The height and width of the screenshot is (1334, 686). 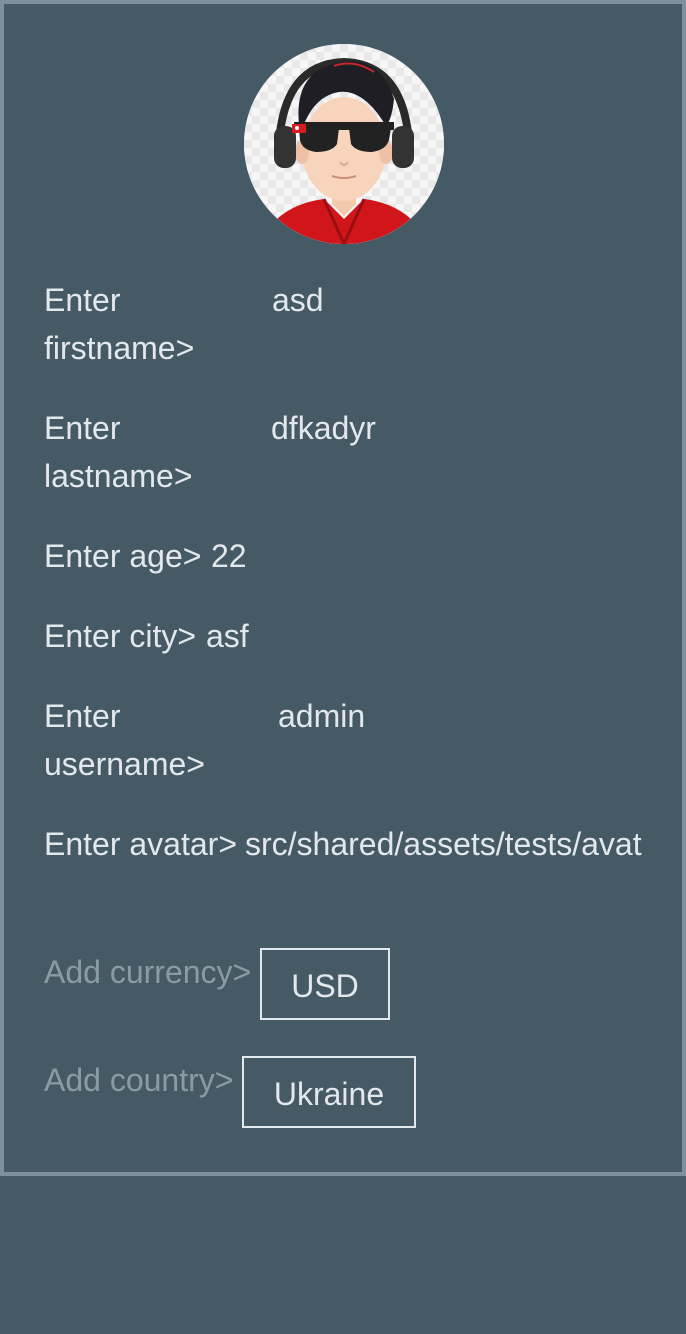 What do you see at coordinates (148, 972) in the screenshot?
I see `currency-label: Add currency>` at bounding box center [148, 972].